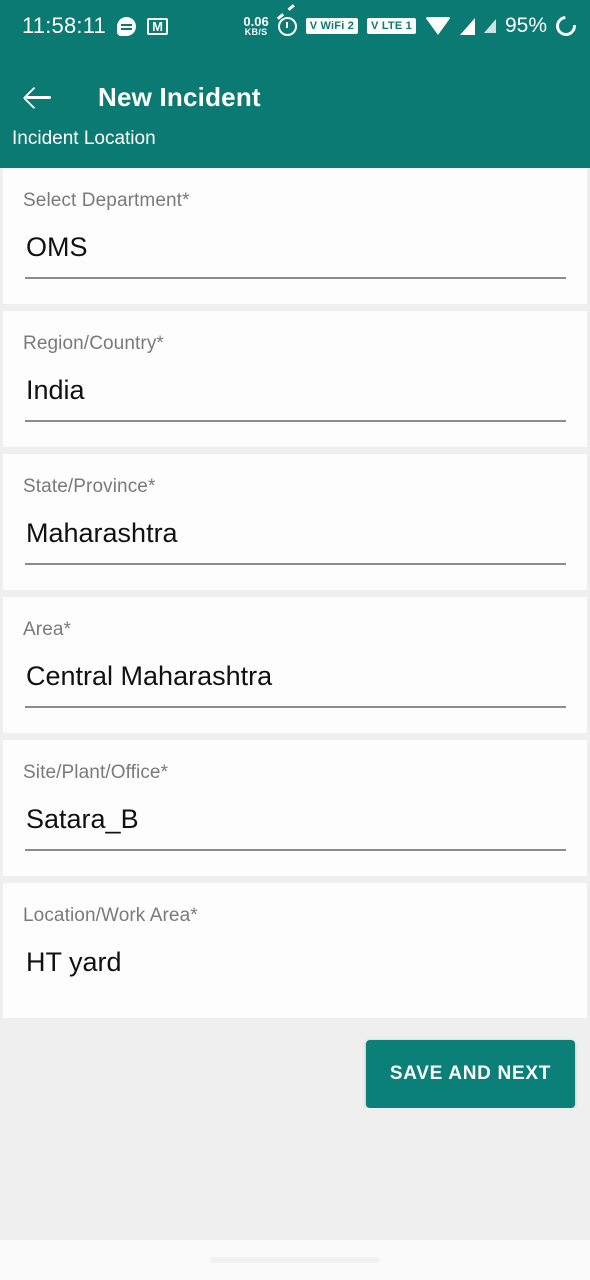  Describe the element at coordinates (295, 236) in the screenshot. I see `field-card-select-department: Select Department* OMS` at that location.